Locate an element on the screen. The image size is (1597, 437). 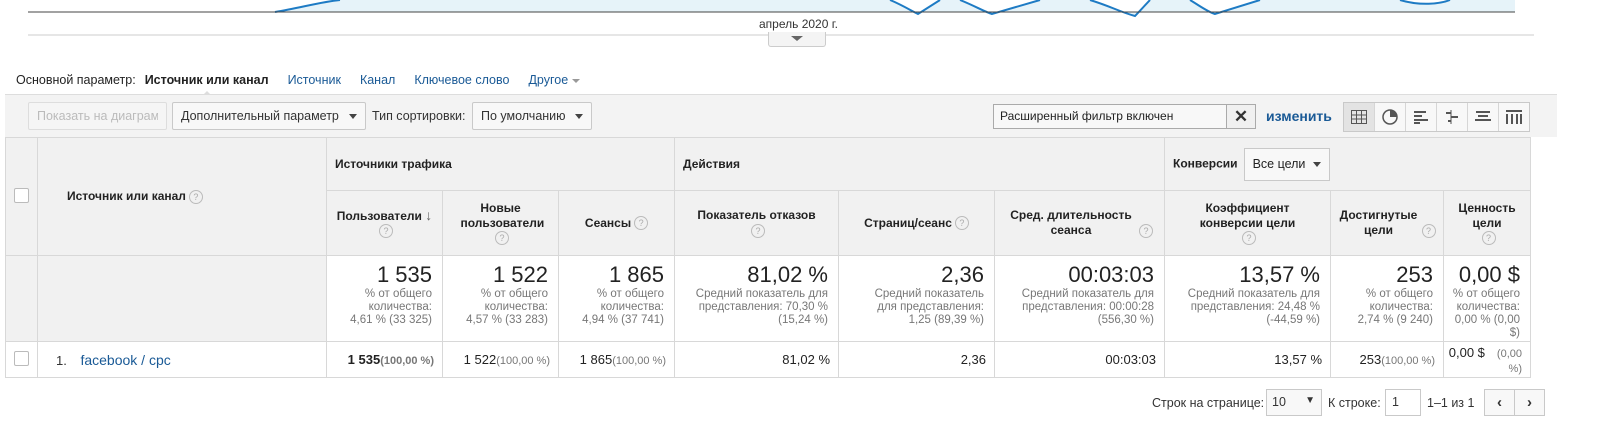
sort-type-dropdown: По умолчанию is located at coordinates (532, 116).